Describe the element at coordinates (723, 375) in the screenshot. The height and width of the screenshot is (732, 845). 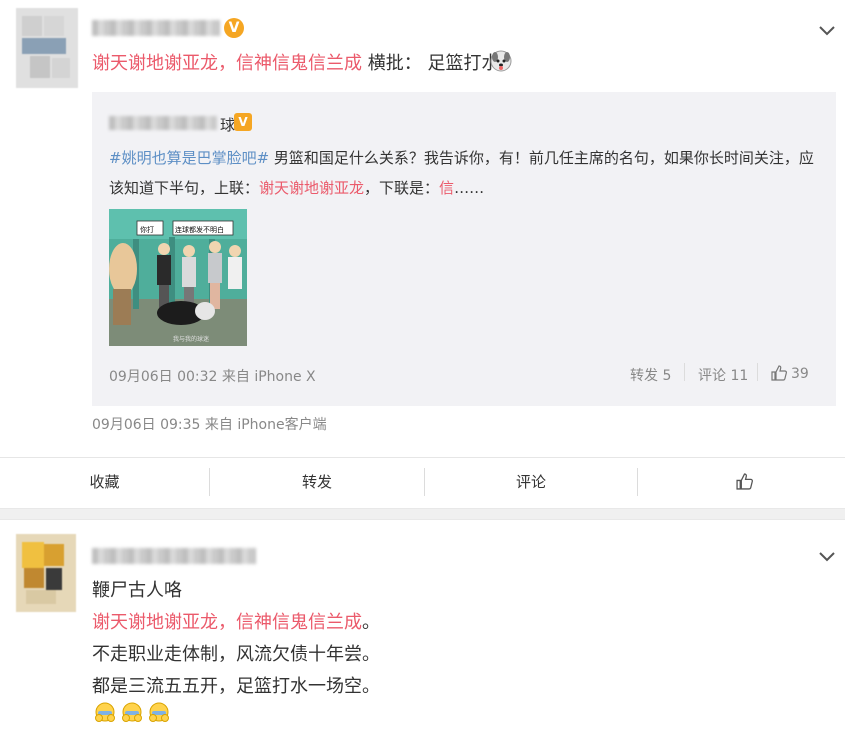
I see `quoted-comment-count: 评论 11` at that location.